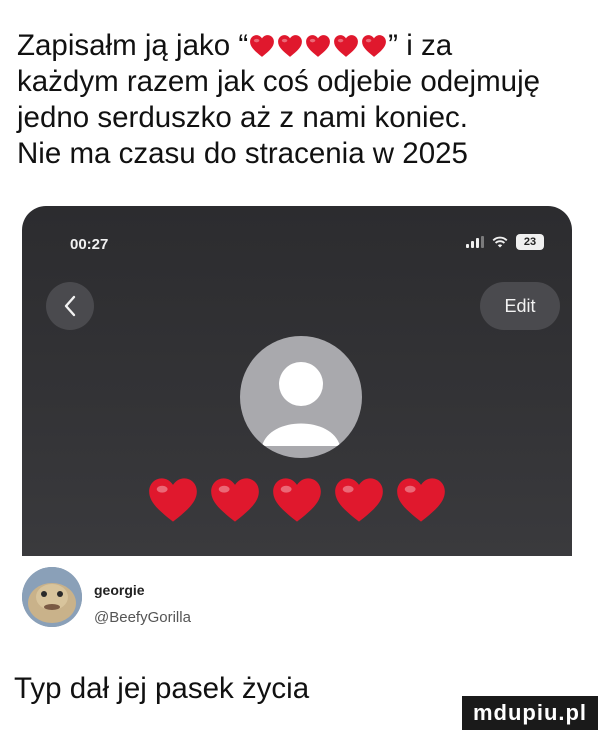 This screenshot has height=734, width=600. Describe the element at coordinates (52, 597) in the screenshot. I see `avatar` at that location.